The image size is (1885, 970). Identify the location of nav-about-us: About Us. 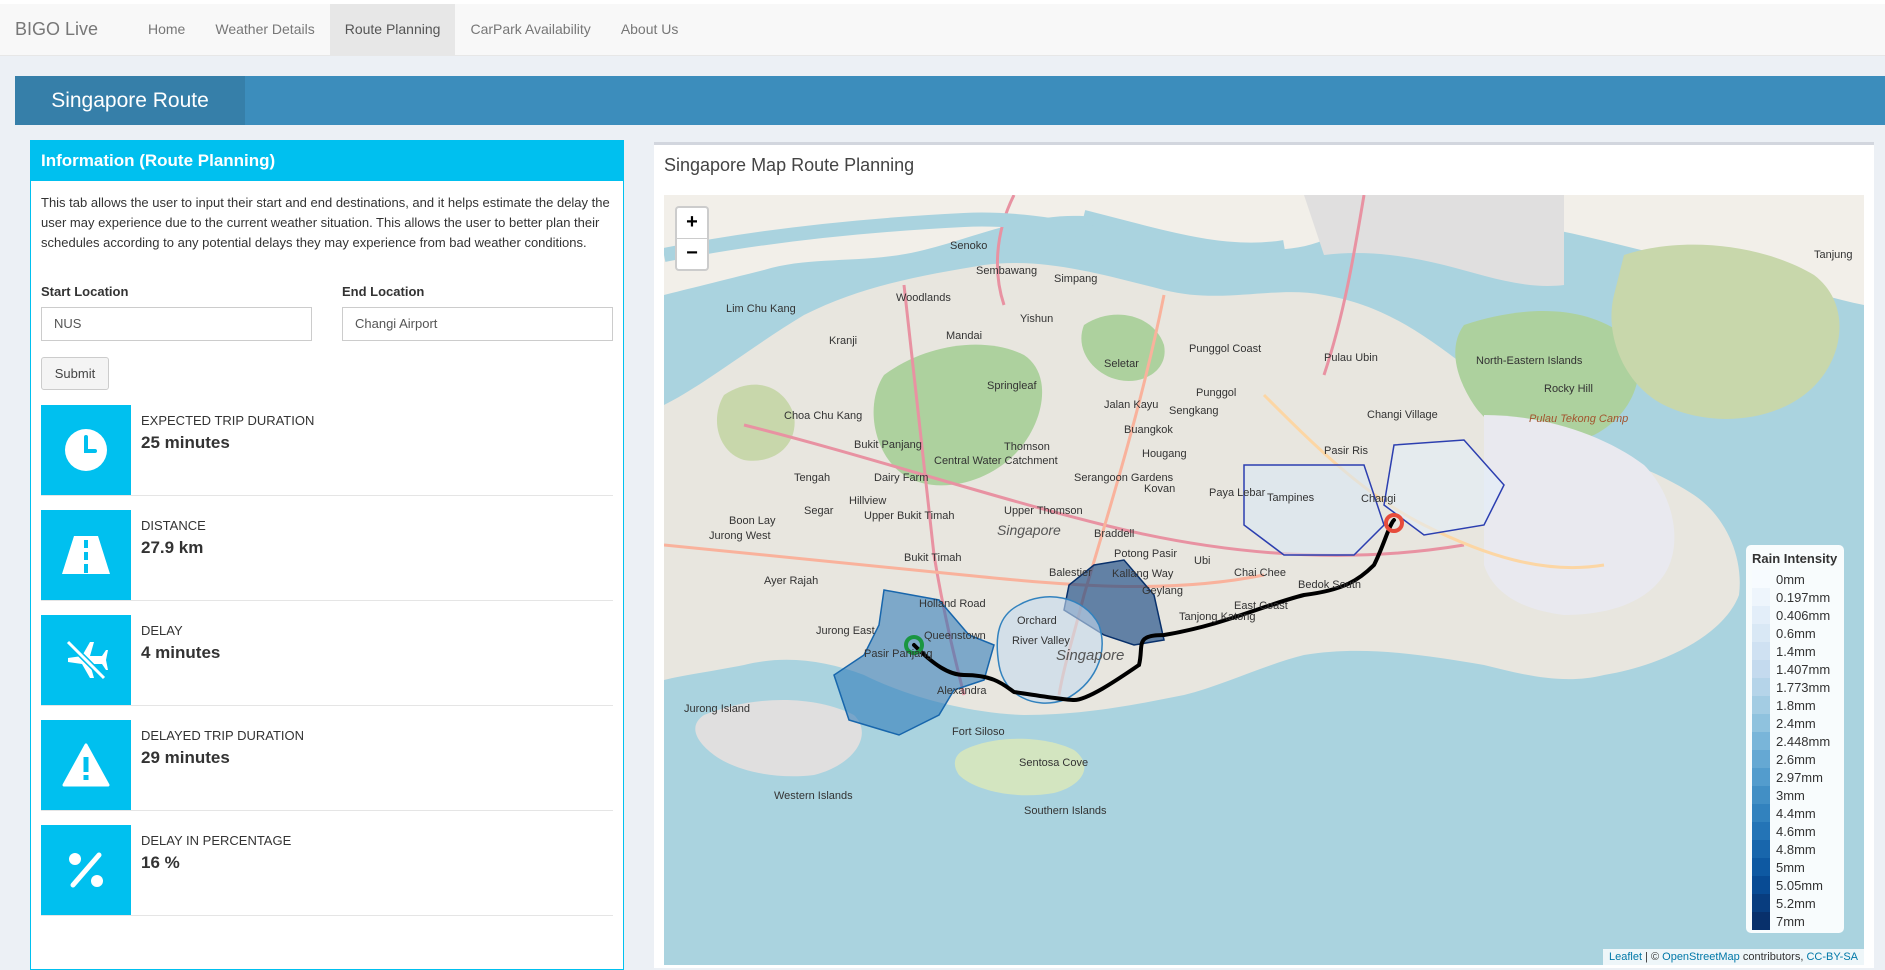
(650, 29).